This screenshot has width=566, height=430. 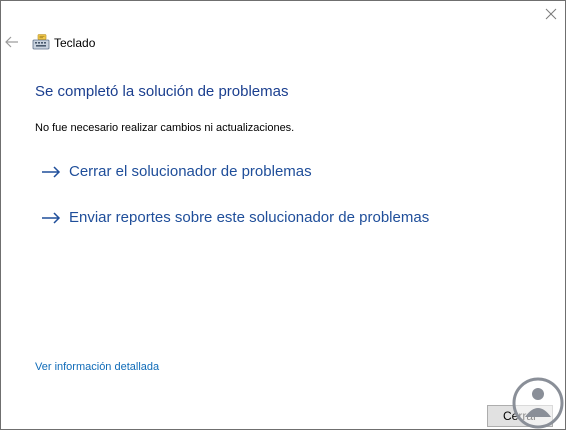 I want to click on close-icon, so click(x=551, y=14).